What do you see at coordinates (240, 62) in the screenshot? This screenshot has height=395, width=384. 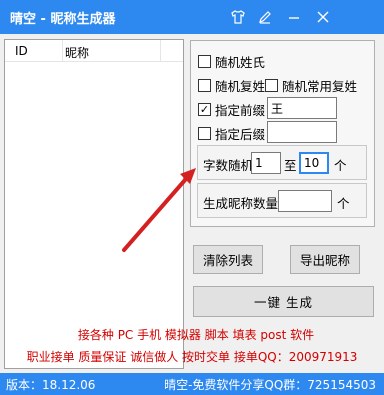 I see `random-surname-label: 随机姓氏` at bounding box center [240, 62].